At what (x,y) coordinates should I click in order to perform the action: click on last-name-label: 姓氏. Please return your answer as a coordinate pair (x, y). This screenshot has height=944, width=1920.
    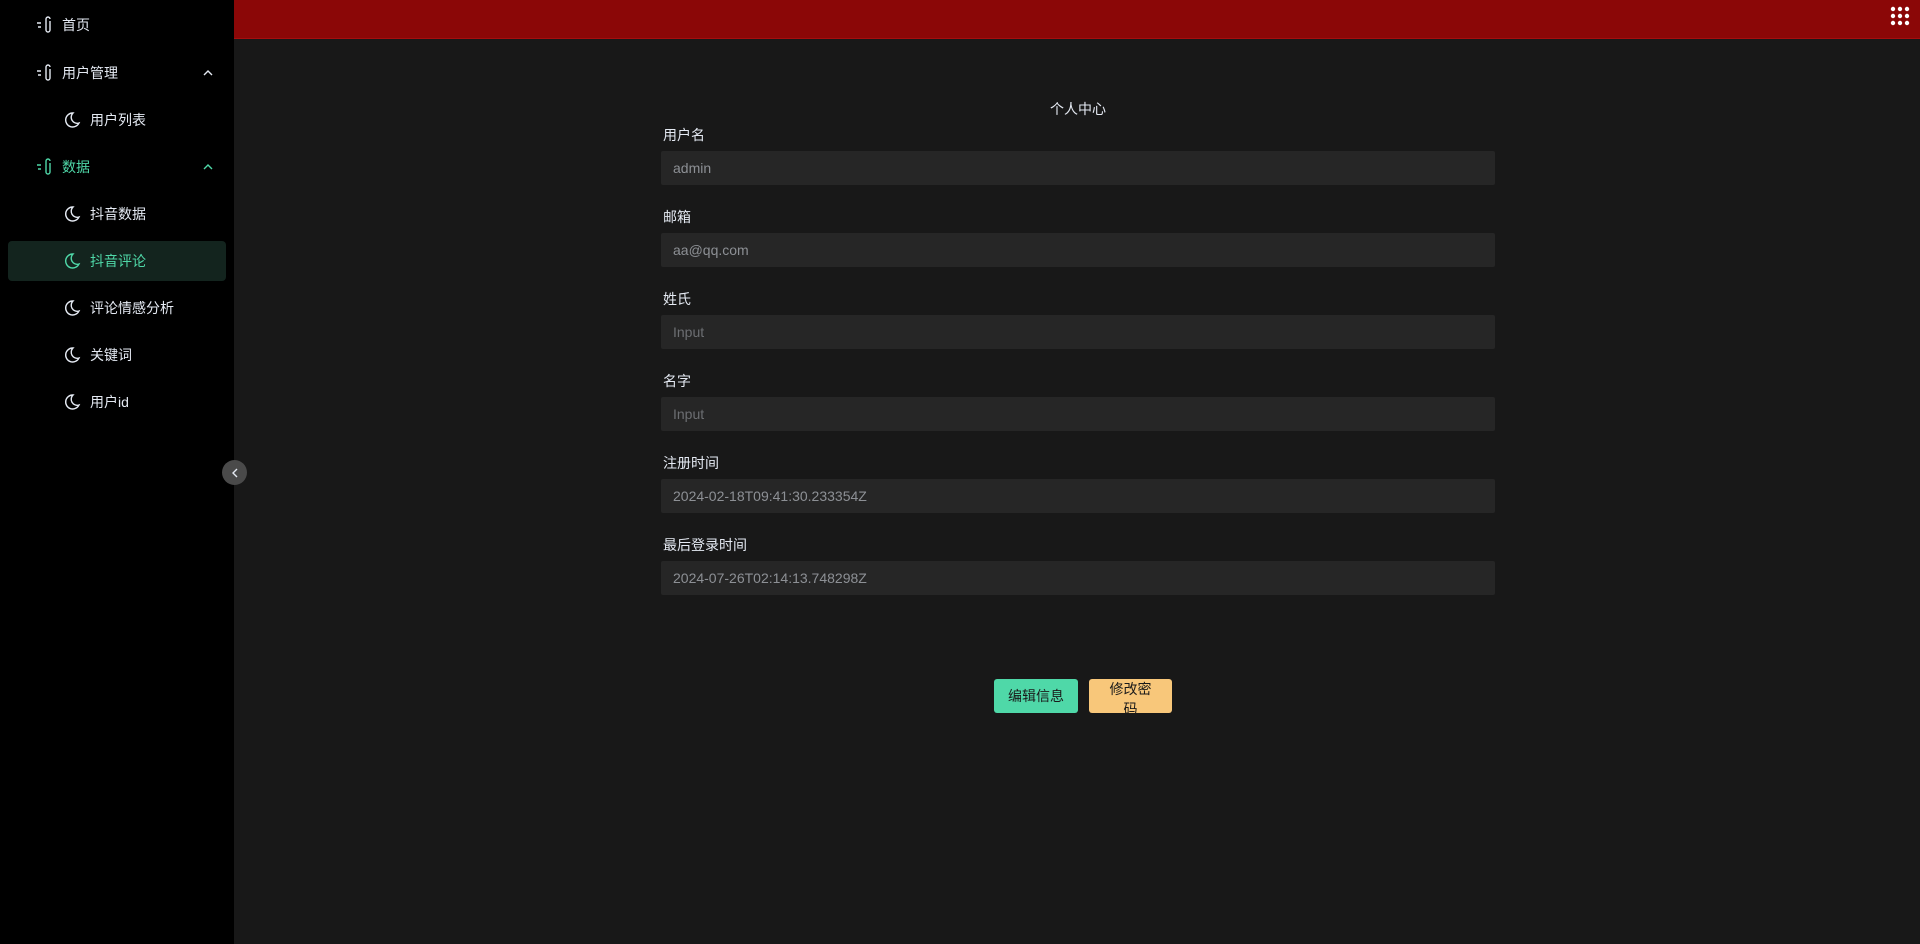
    Looking at the image, I should click on (677, 299).